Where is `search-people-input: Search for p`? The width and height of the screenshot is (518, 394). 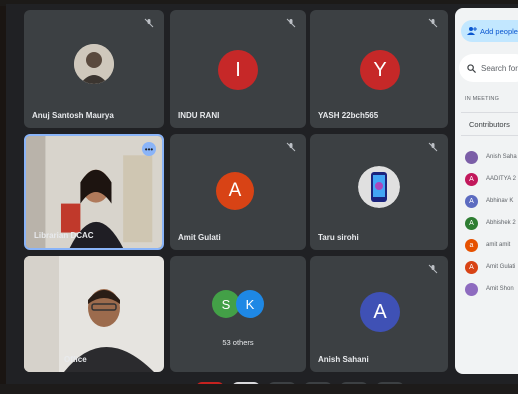
search-people-input: Search for p is located at coordinates (488, 68).